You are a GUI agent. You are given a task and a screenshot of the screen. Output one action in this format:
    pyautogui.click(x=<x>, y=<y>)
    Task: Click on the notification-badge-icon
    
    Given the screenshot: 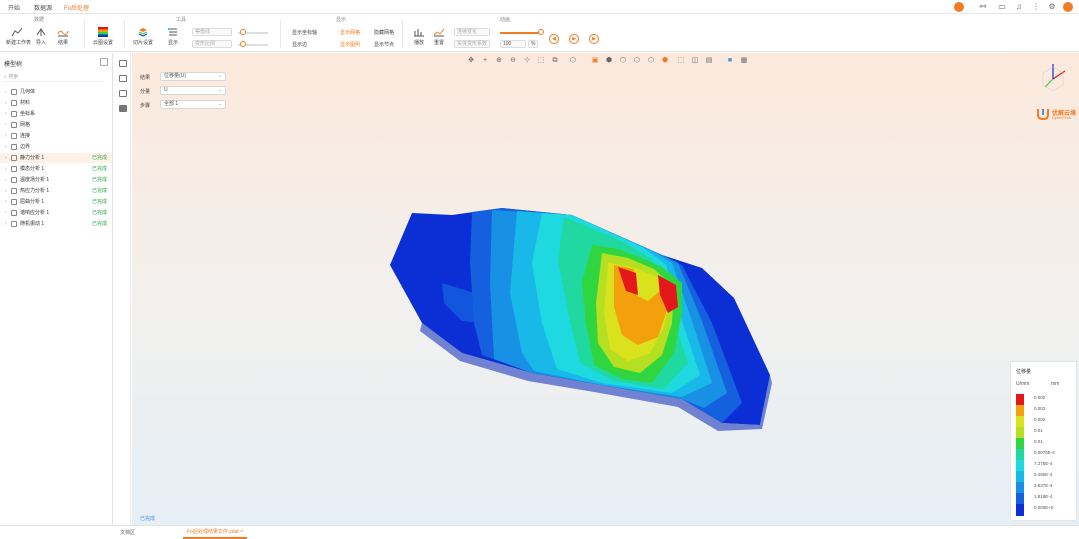 What is the action you would take?
    pyautogui.click(x=959, y=7)
    